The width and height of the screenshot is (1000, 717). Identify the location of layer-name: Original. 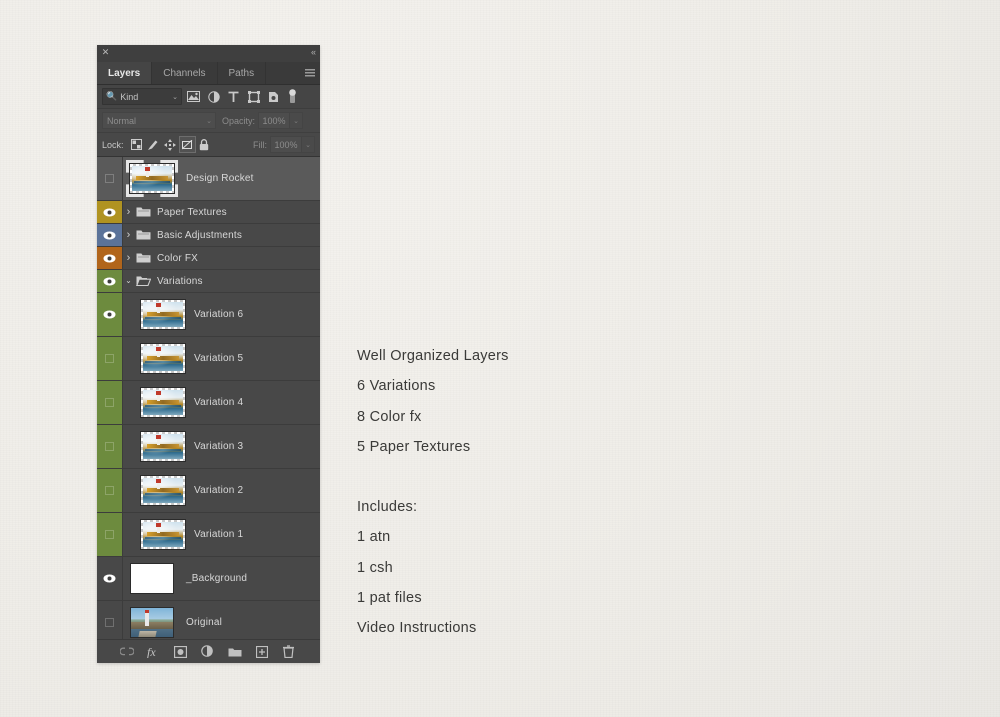
(204, 622).